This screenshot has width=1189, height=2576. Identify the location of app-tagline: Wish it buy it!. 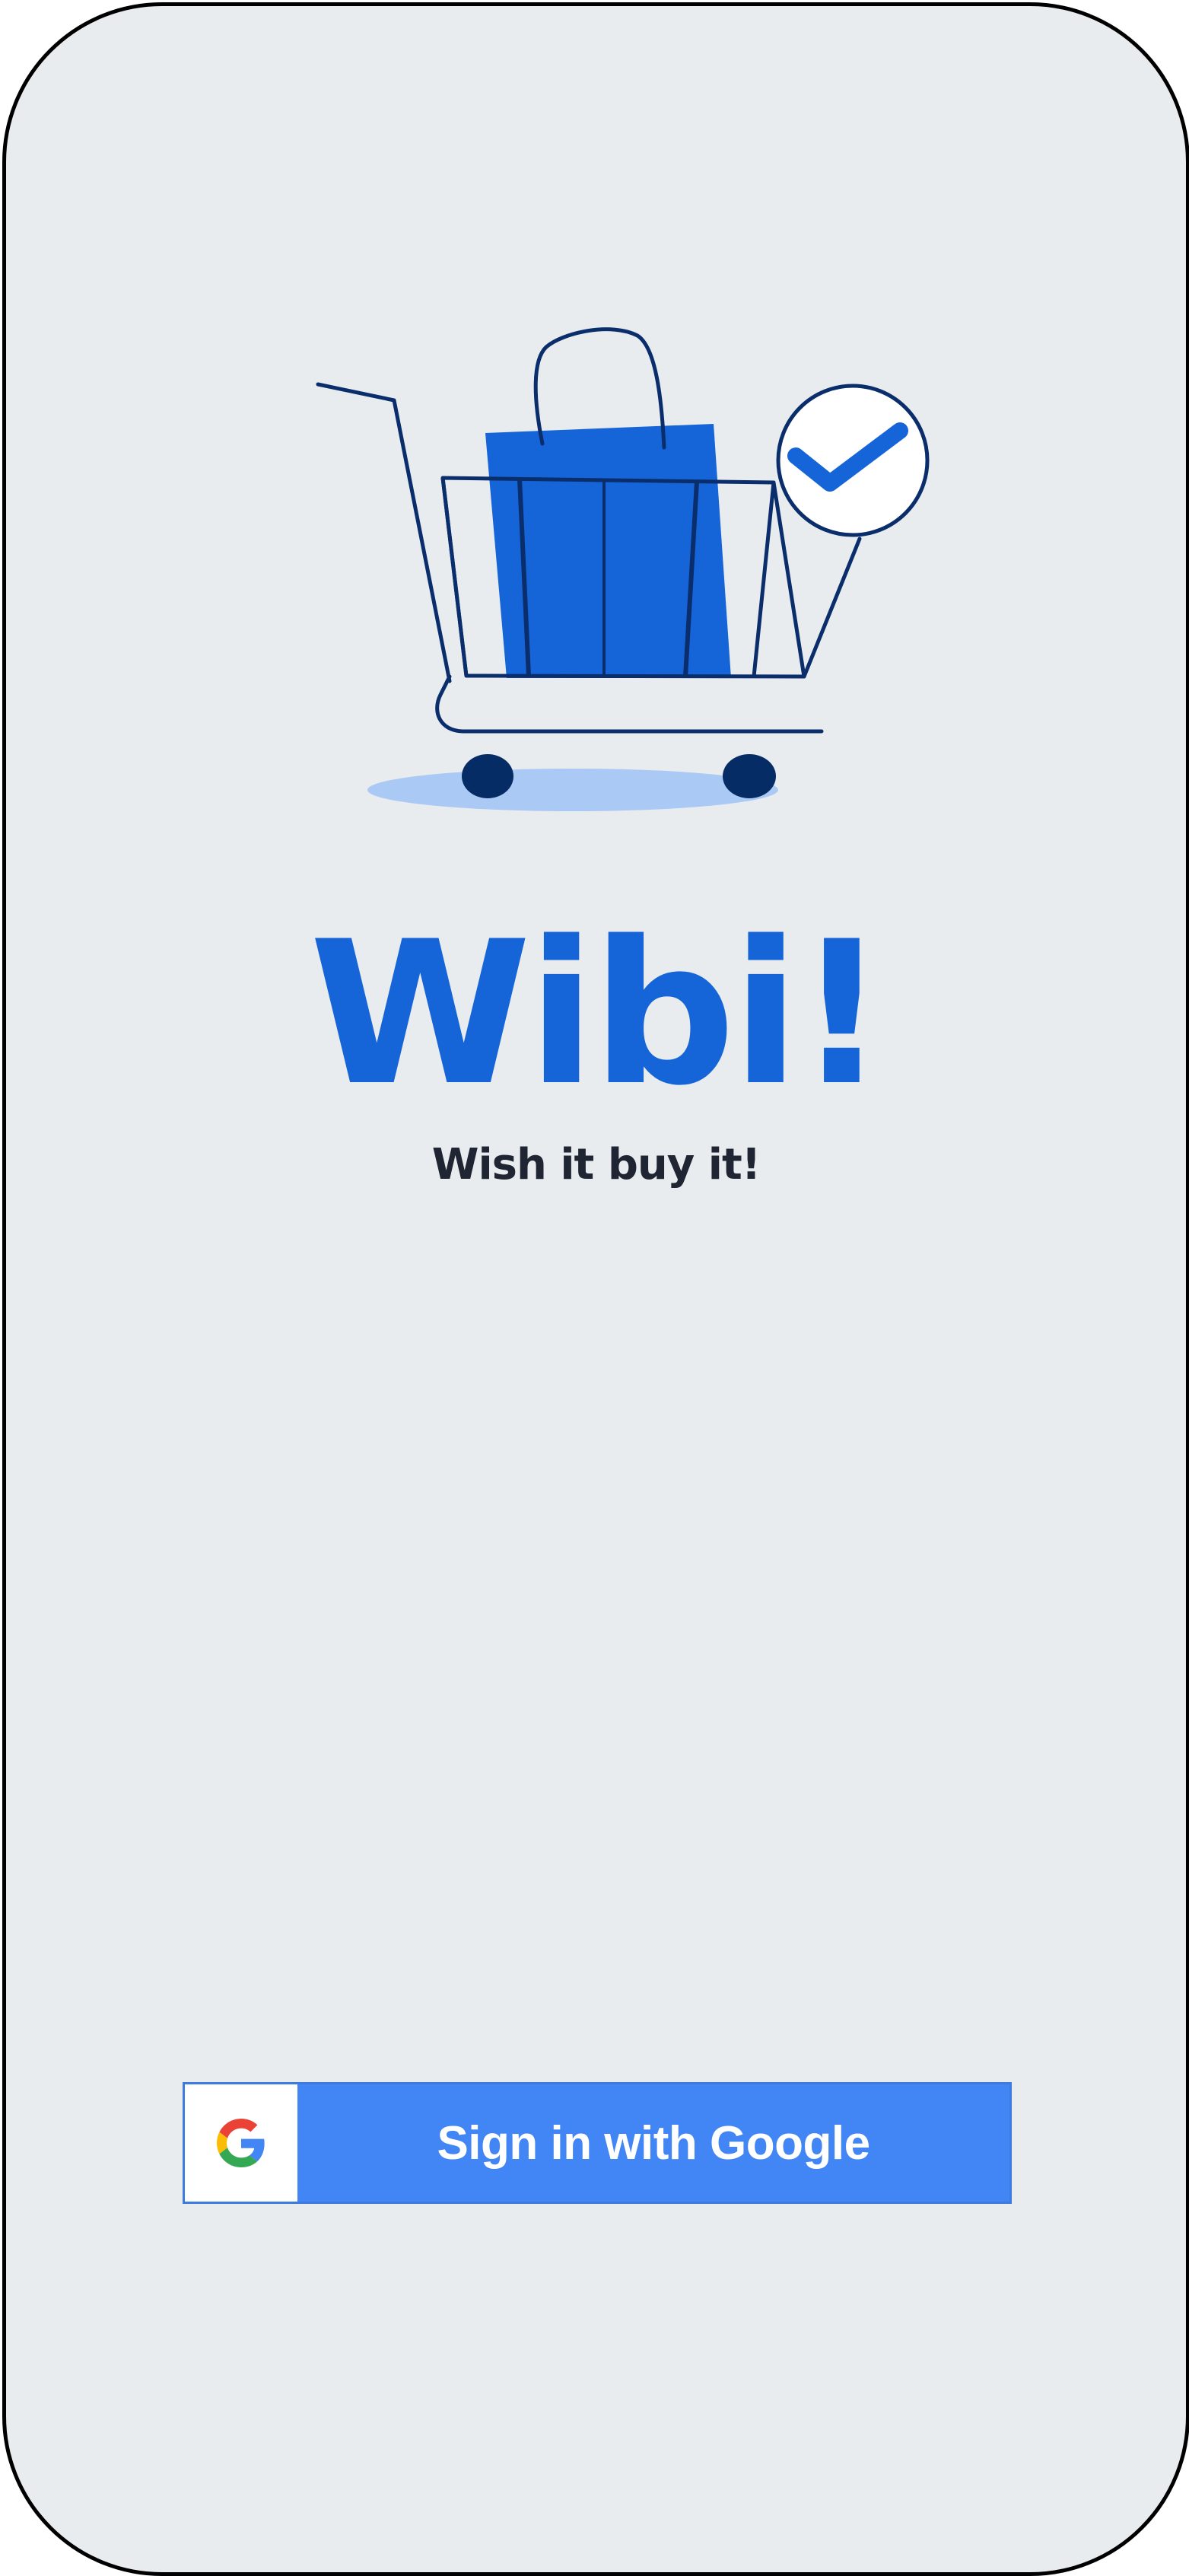
(596, 1164).